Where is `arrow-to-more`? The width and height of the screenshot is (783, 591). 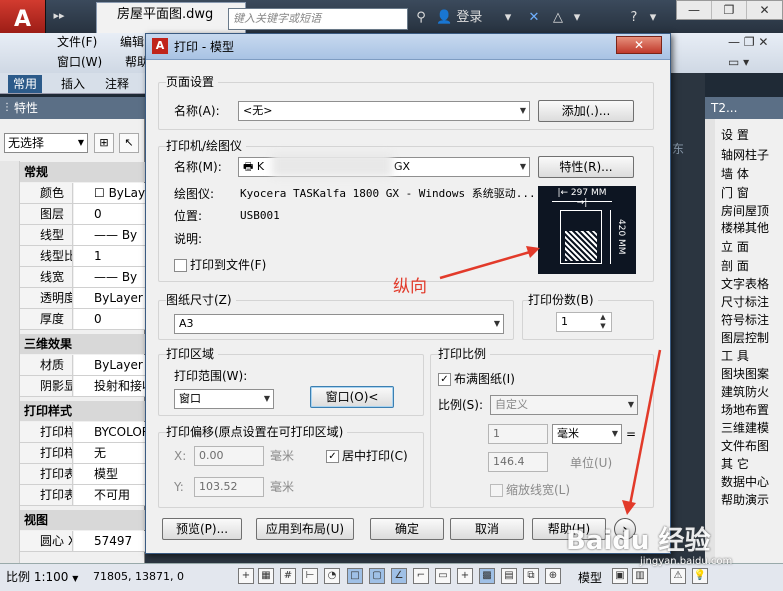 arrow-to-more is located at coordinates (645, 427).